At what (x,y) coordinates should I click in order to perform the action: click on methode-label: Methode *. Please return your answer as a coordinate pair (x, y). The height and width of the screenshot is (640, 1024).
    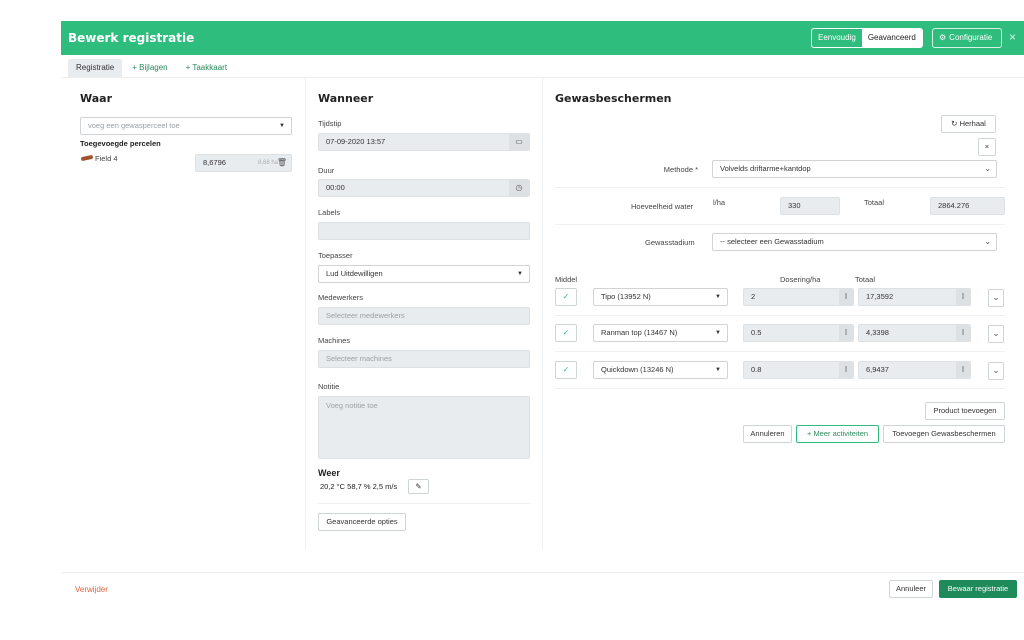
    Looking at the image, I should click on (680, 169).